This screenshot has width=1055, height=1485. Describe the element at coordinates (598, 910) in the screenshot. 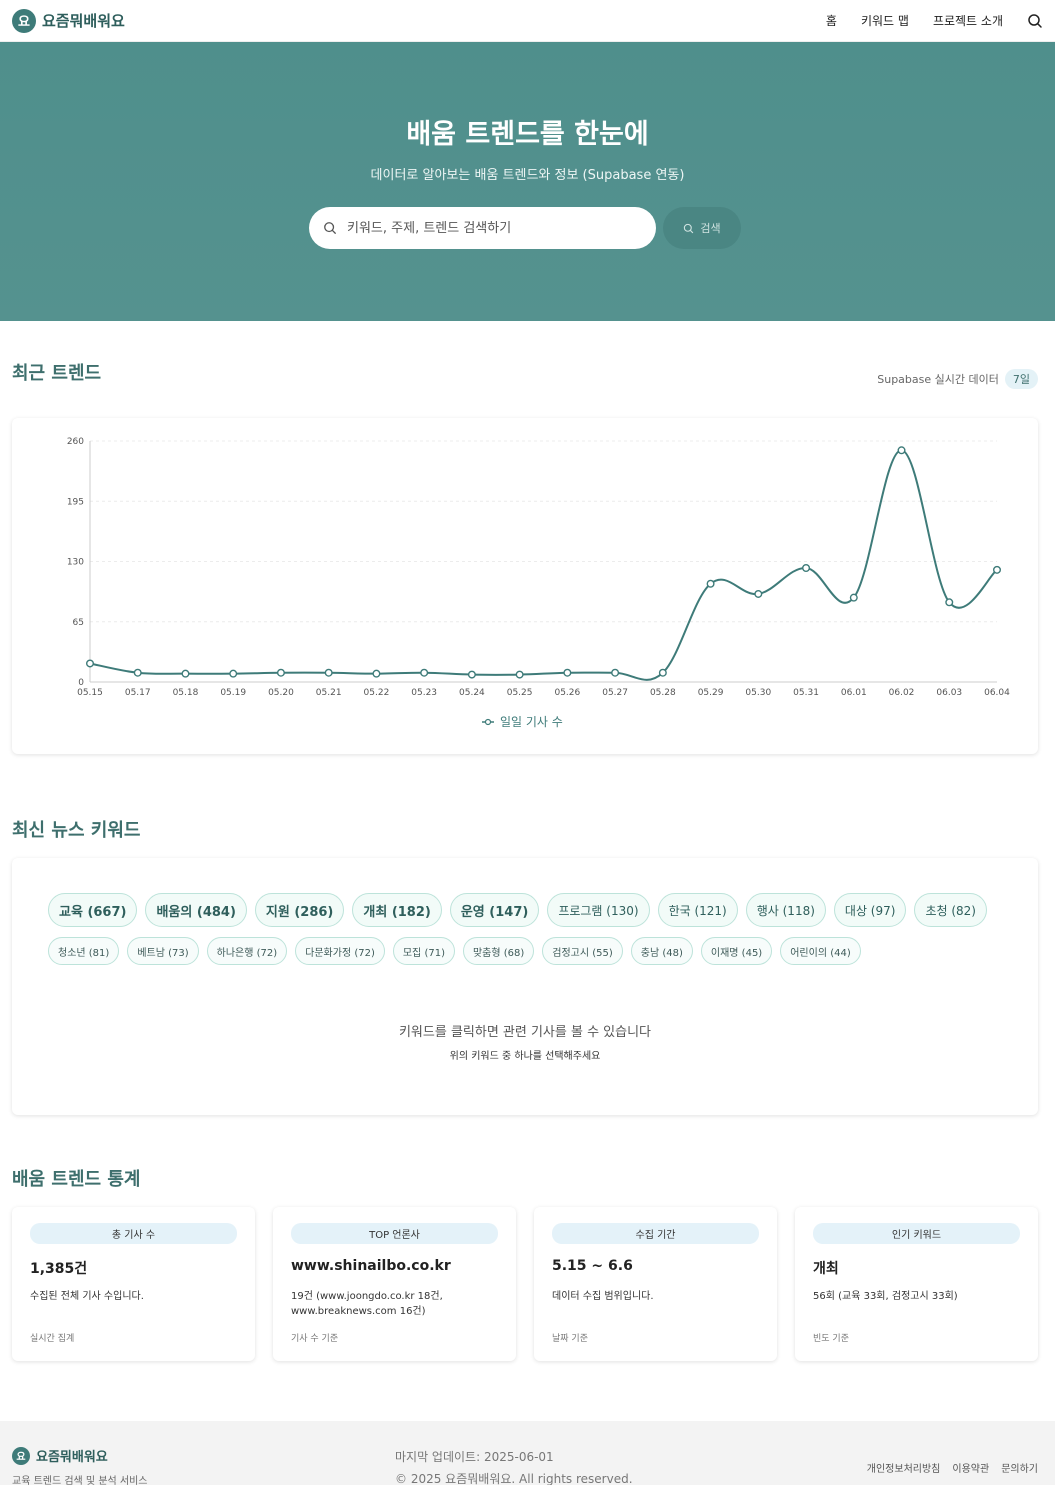

I see `keyword-chip: 프로그램 (130)` at that location.